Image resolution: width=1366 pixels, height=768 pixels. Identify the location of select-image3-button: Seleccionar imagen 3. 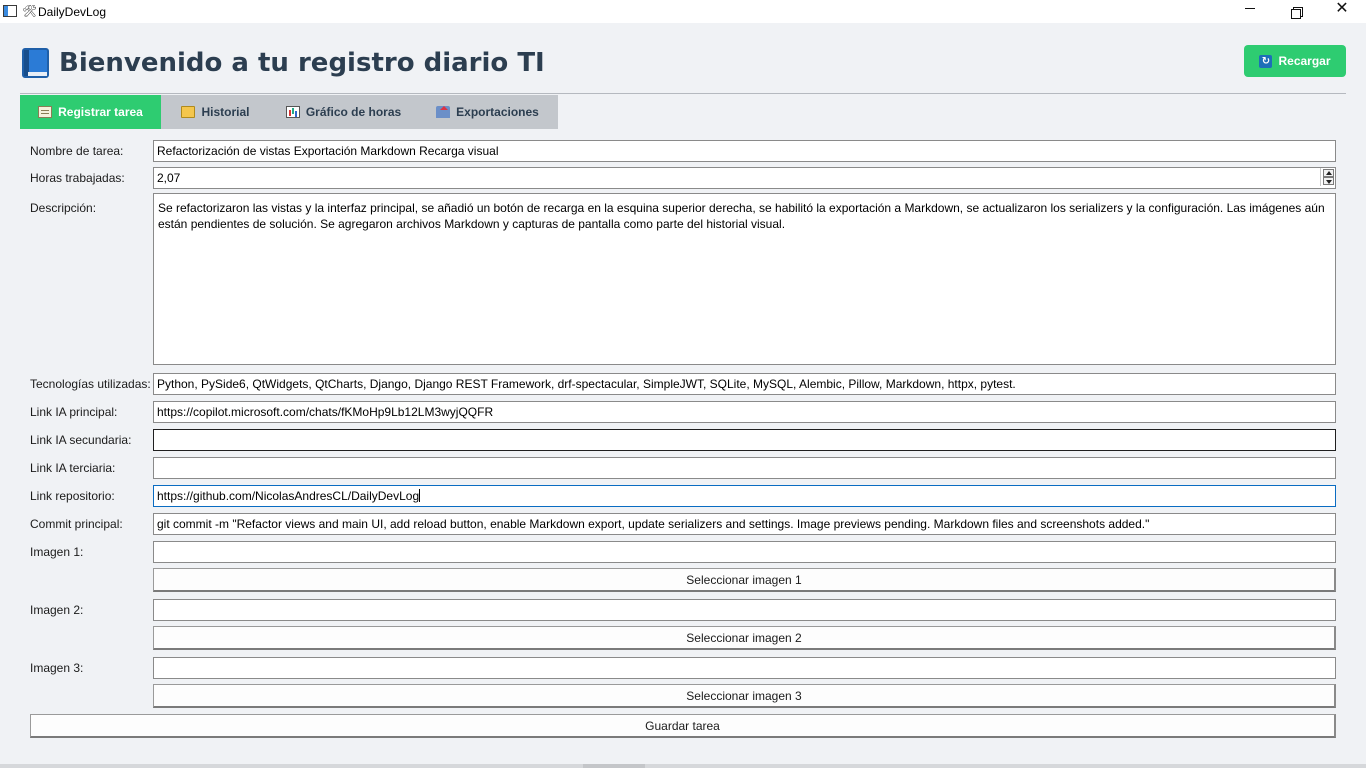
(744, 696).